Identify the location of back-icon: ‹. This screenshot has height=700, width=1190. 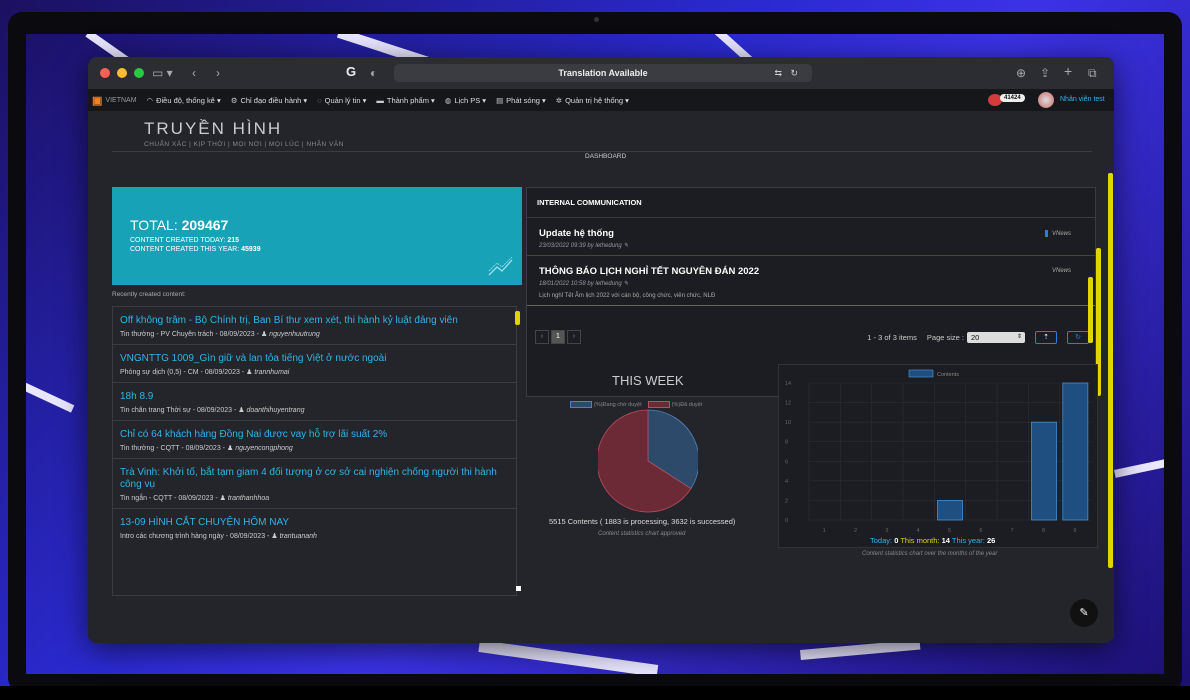
(194, 73).